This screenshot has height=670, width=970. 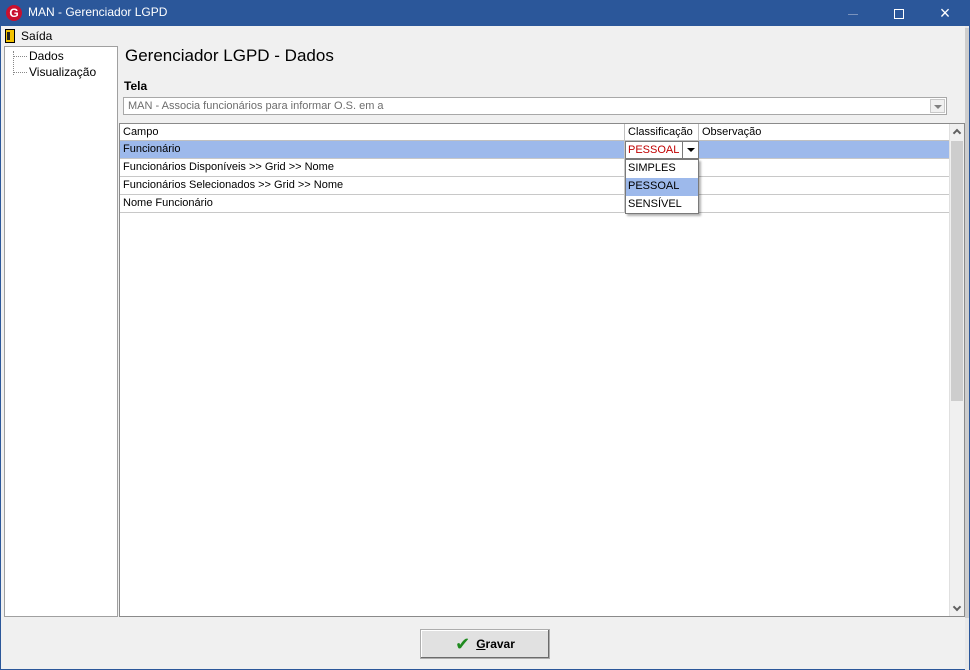 I want to click on window-border-left, so click(x=0, y=348).